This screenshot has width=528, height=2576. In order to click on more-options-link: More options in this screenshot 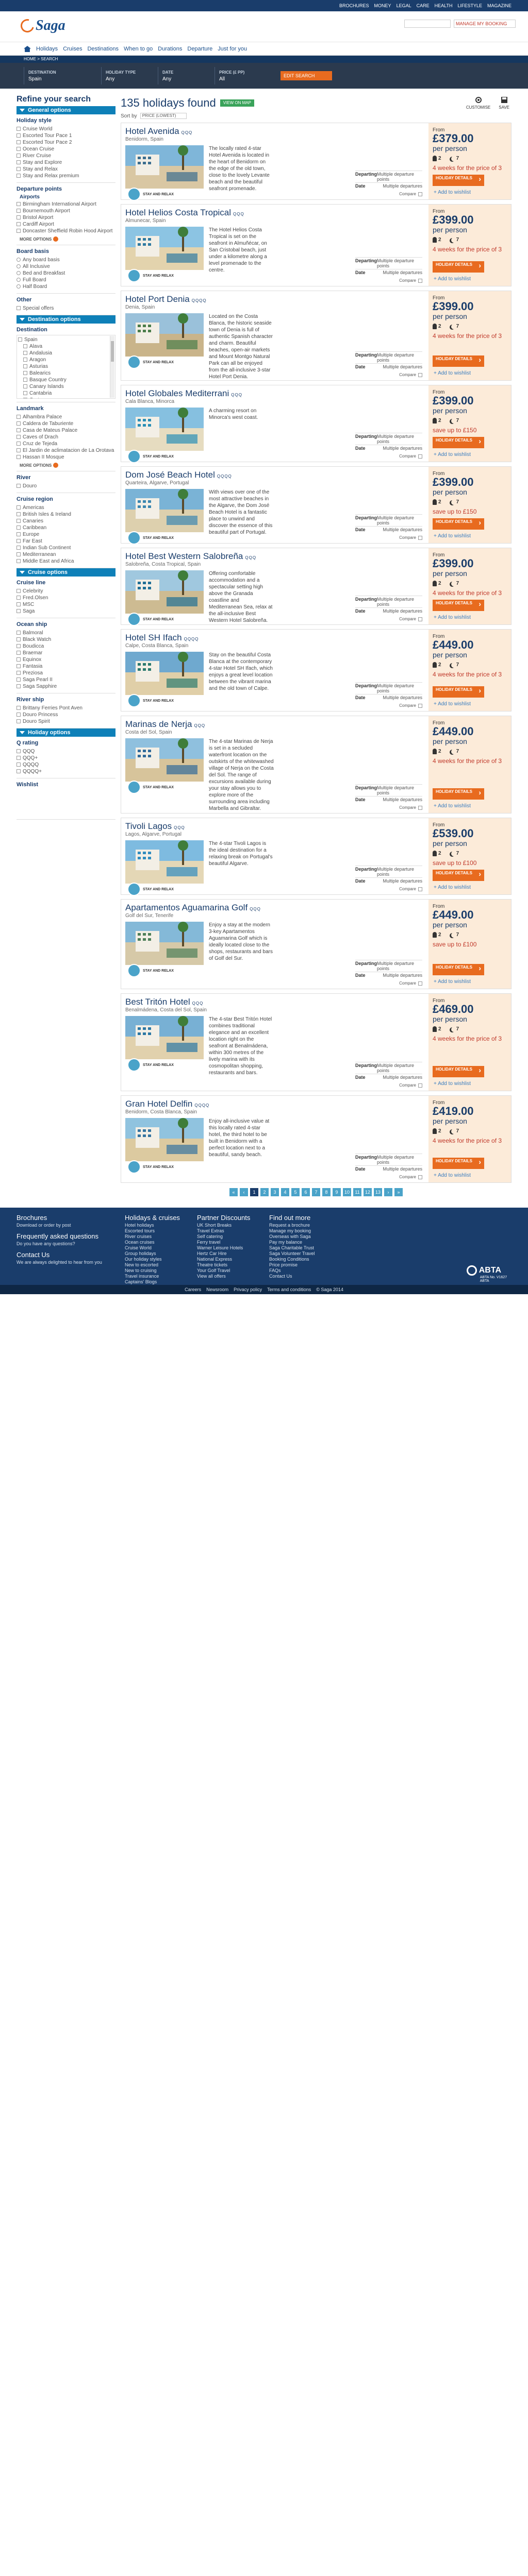, I will do `click(68, 465)`.